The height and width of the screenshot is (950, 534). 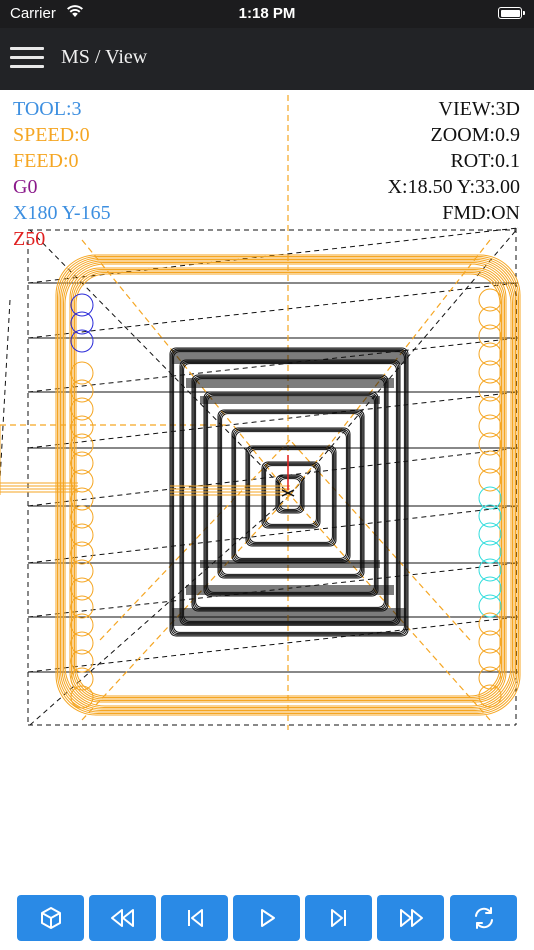 I want to click on tool-readout: TOOL:3, so click(x=47, y=109).